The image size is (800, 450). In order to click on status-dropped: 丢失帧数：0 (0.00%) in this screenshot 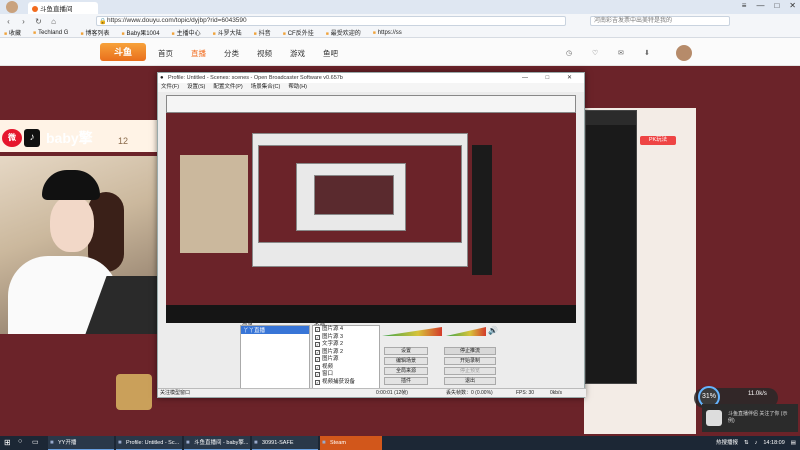, I will do `click(469, 393)`.